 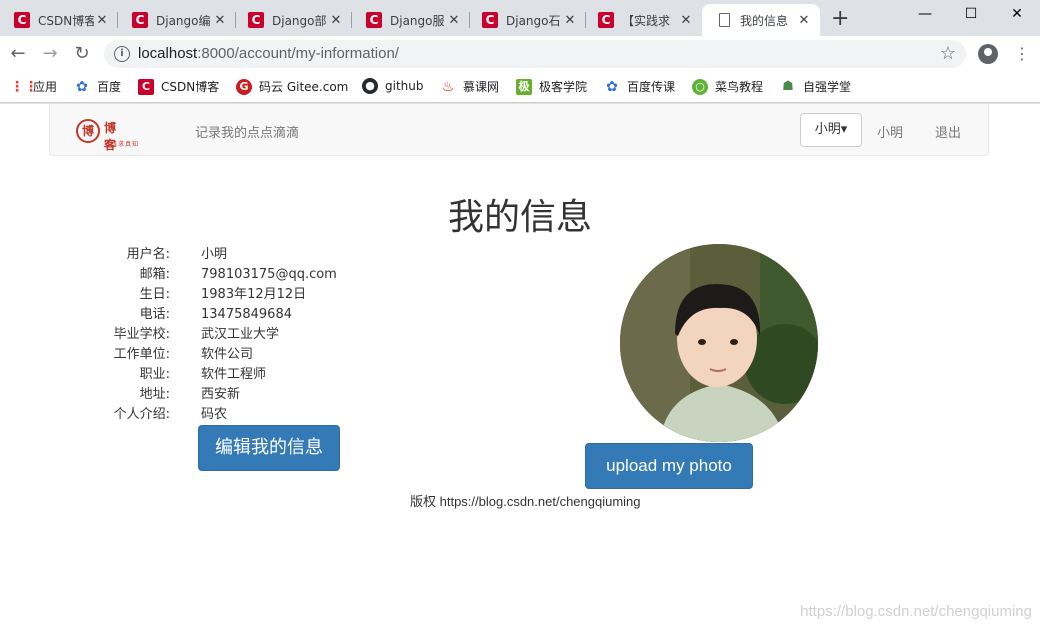 I want to click on more-menu-icon: ⋮, so click(x=1022, y=54).